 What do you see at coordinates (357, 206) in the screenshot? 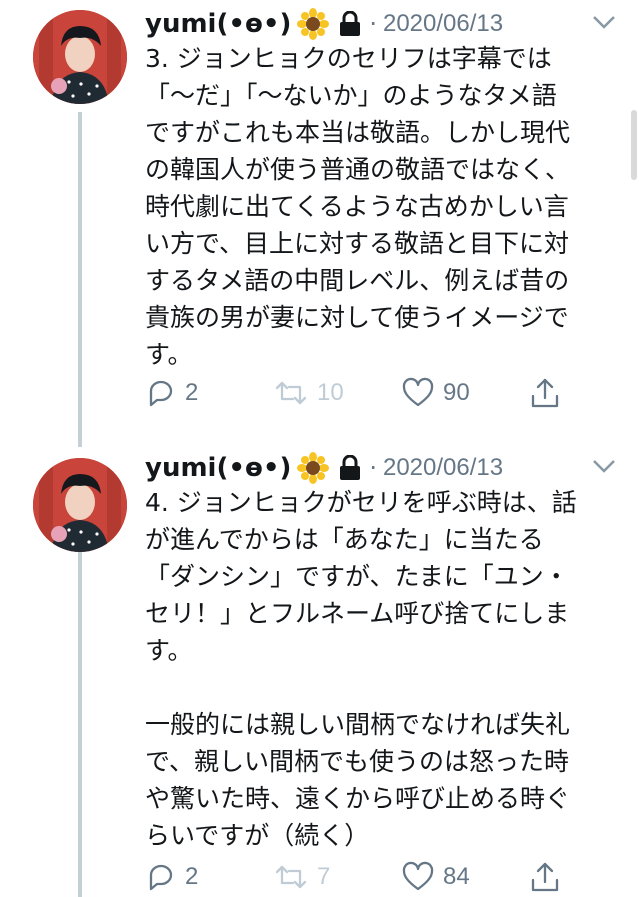
I see `text-line: 時代劇に出てくるような古めかしい言` at bounding box center [357, 206].